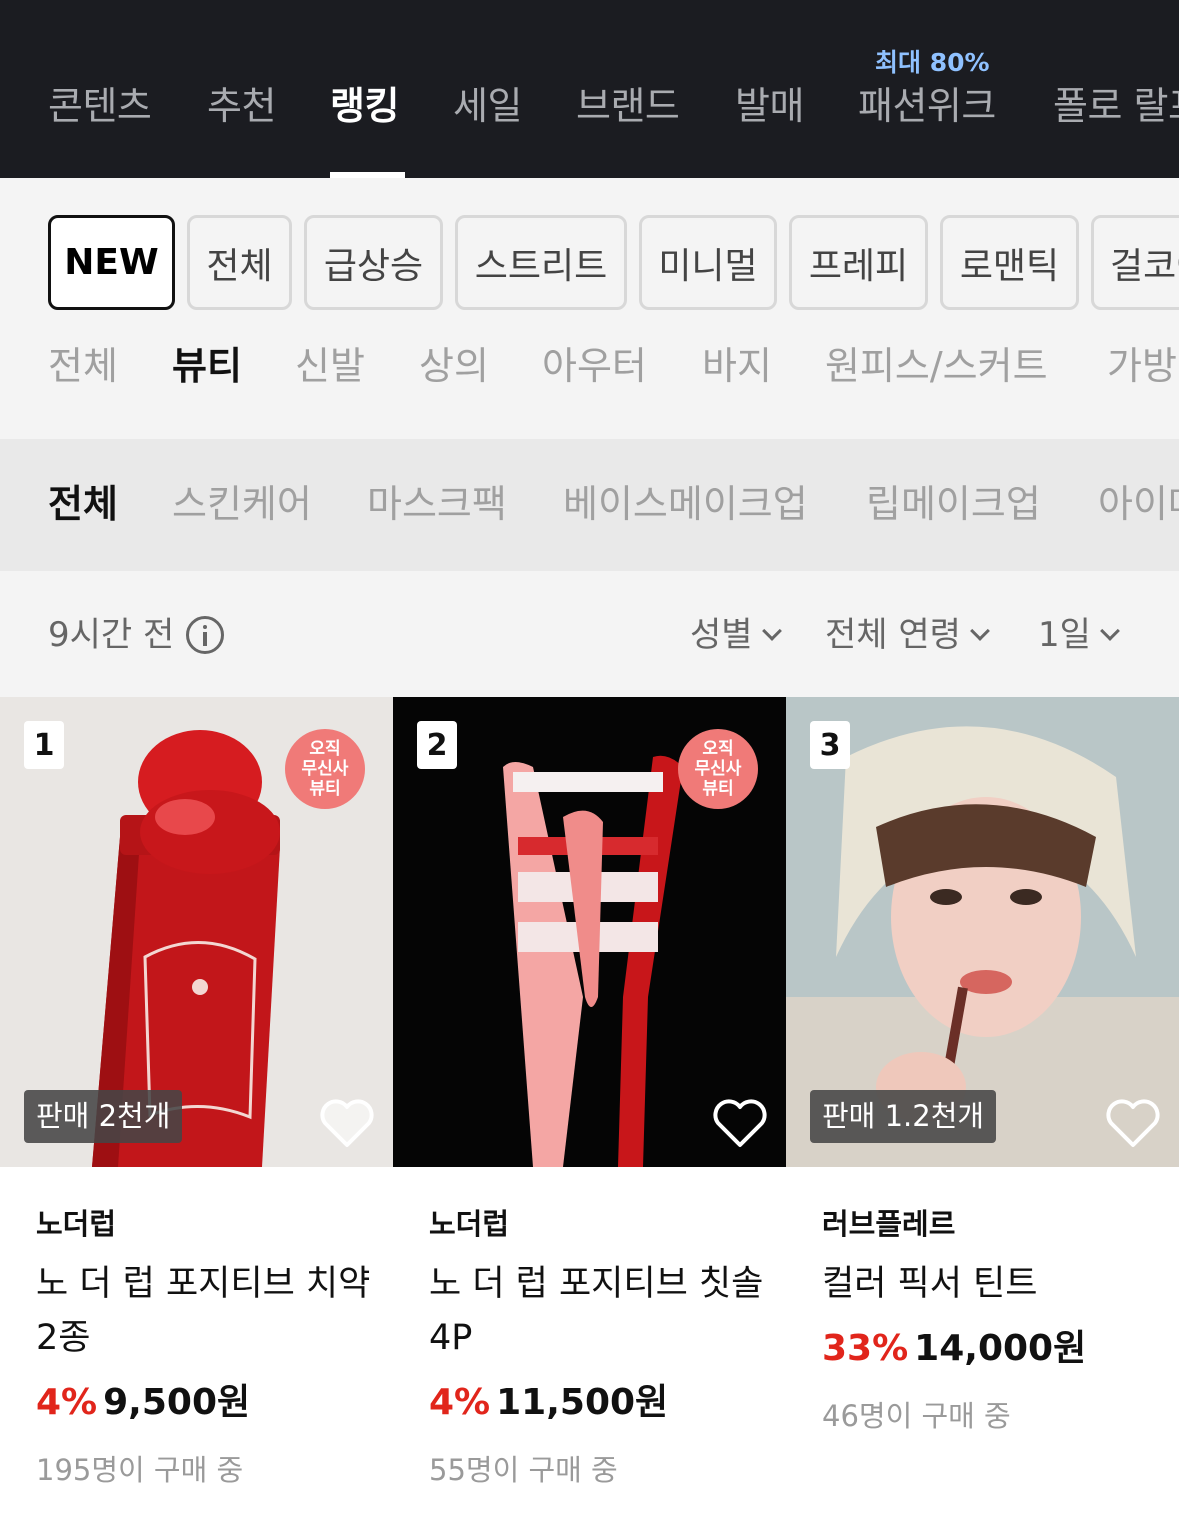 The image size is (1179, 1516). I want to click on tab-fashion-week: 패션위크, so click(927, 106).